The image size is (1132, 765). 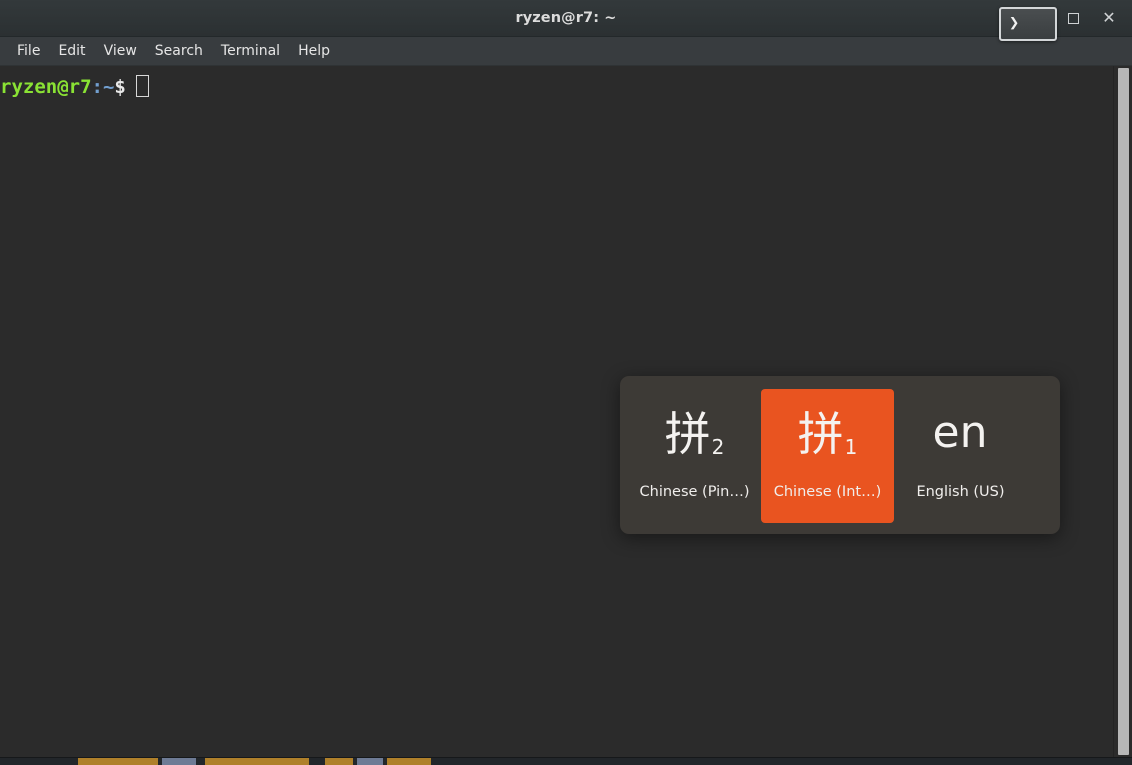 I want to click on pinyin-2-icon: 拼 2, so click(x=695, y=441).